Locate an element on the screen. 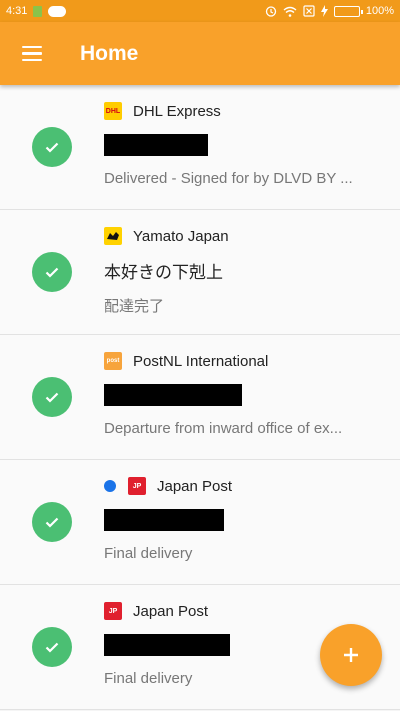  postnl-logo-icon: post is located at coordinates (113, 361).